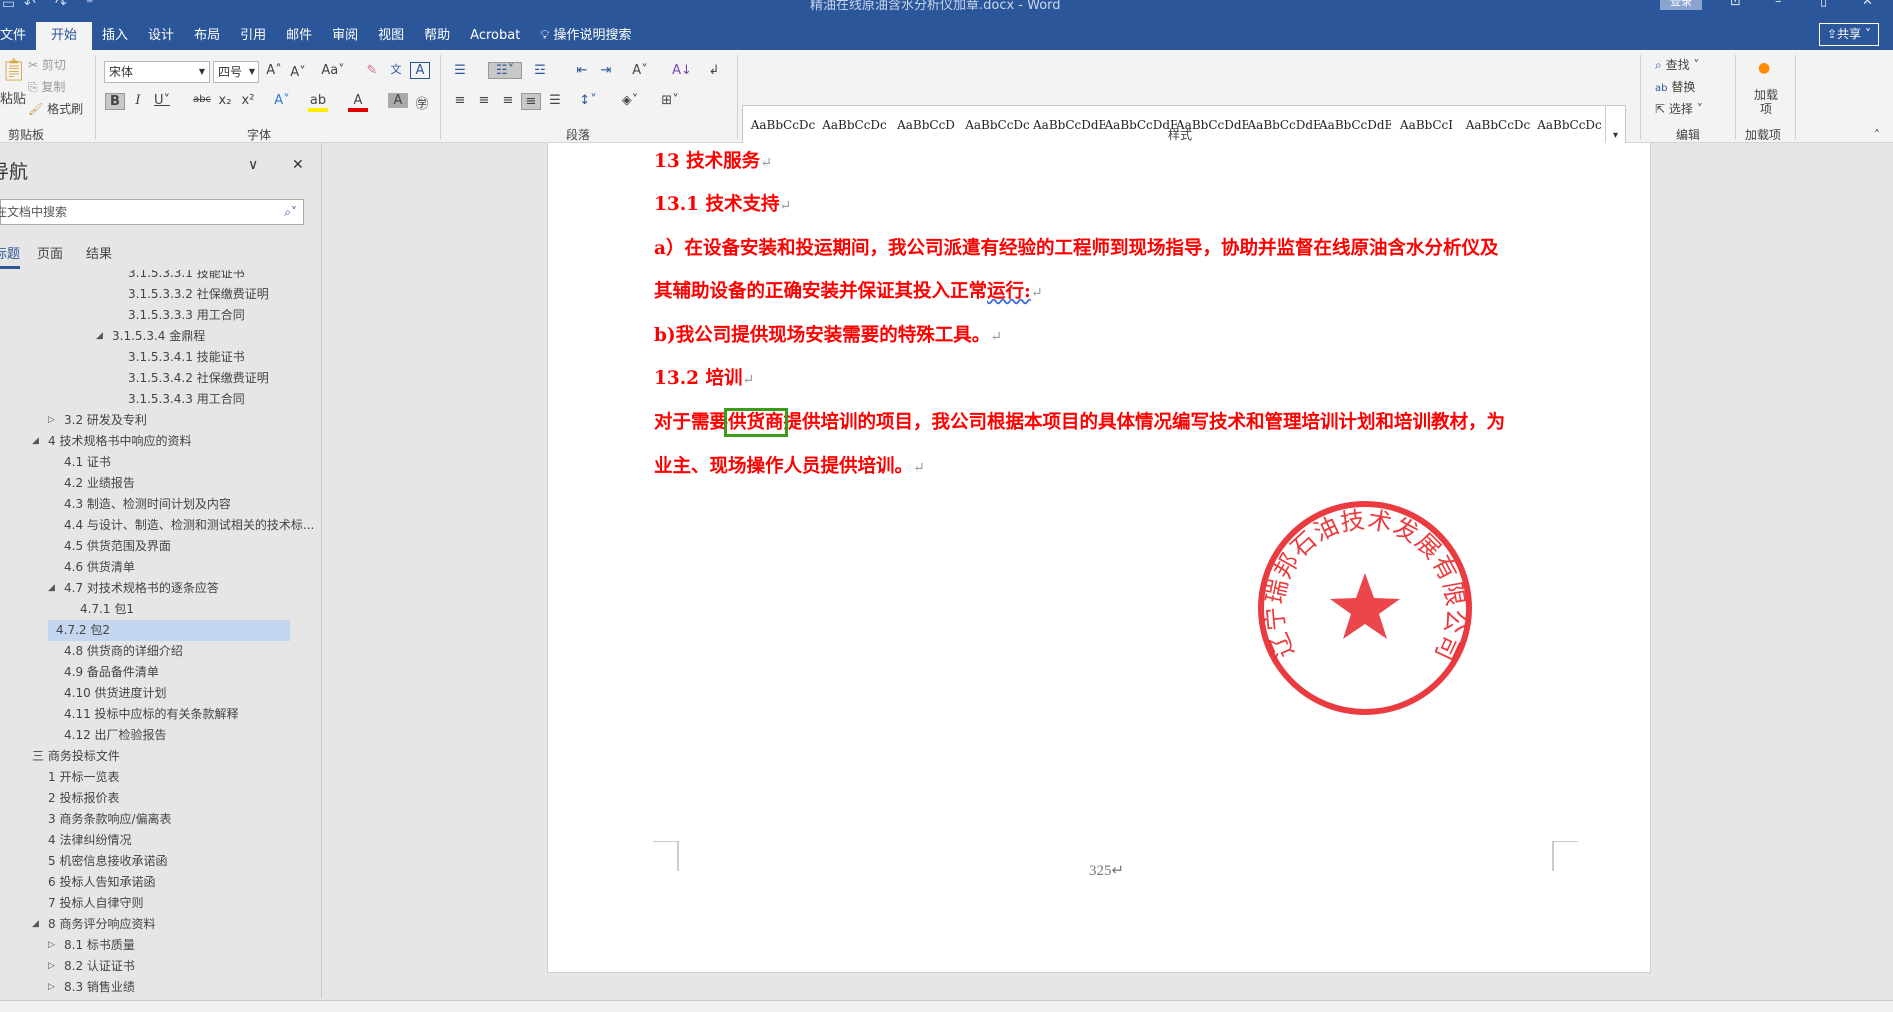  I want to click on superscript-button: x², so click(248, 100).